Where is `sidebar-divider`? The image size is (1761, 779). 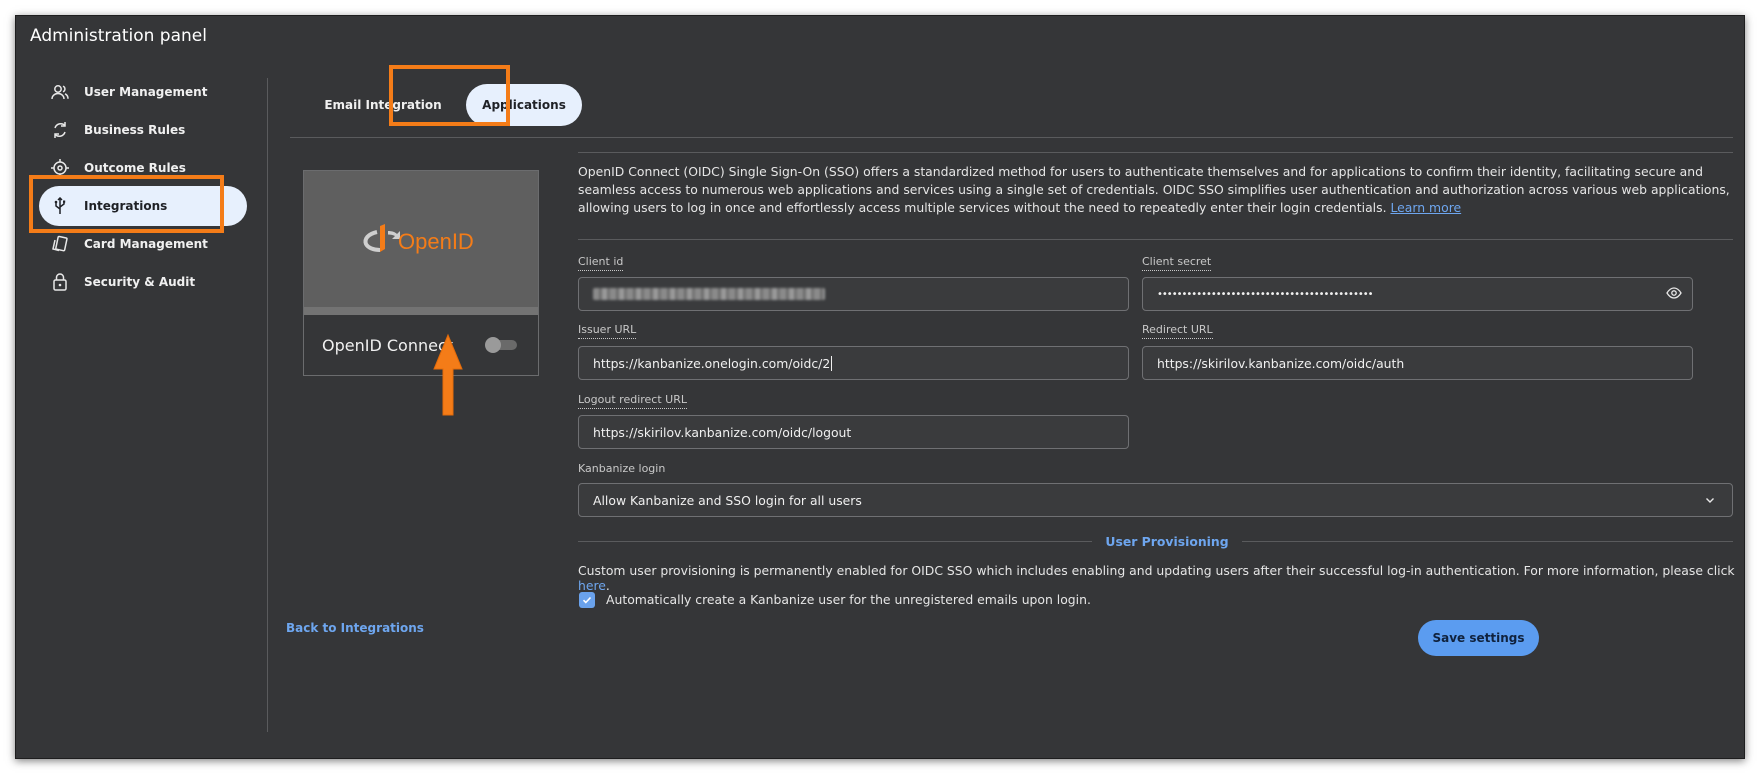
sidebar-divider is located at coordinates (267, 405).